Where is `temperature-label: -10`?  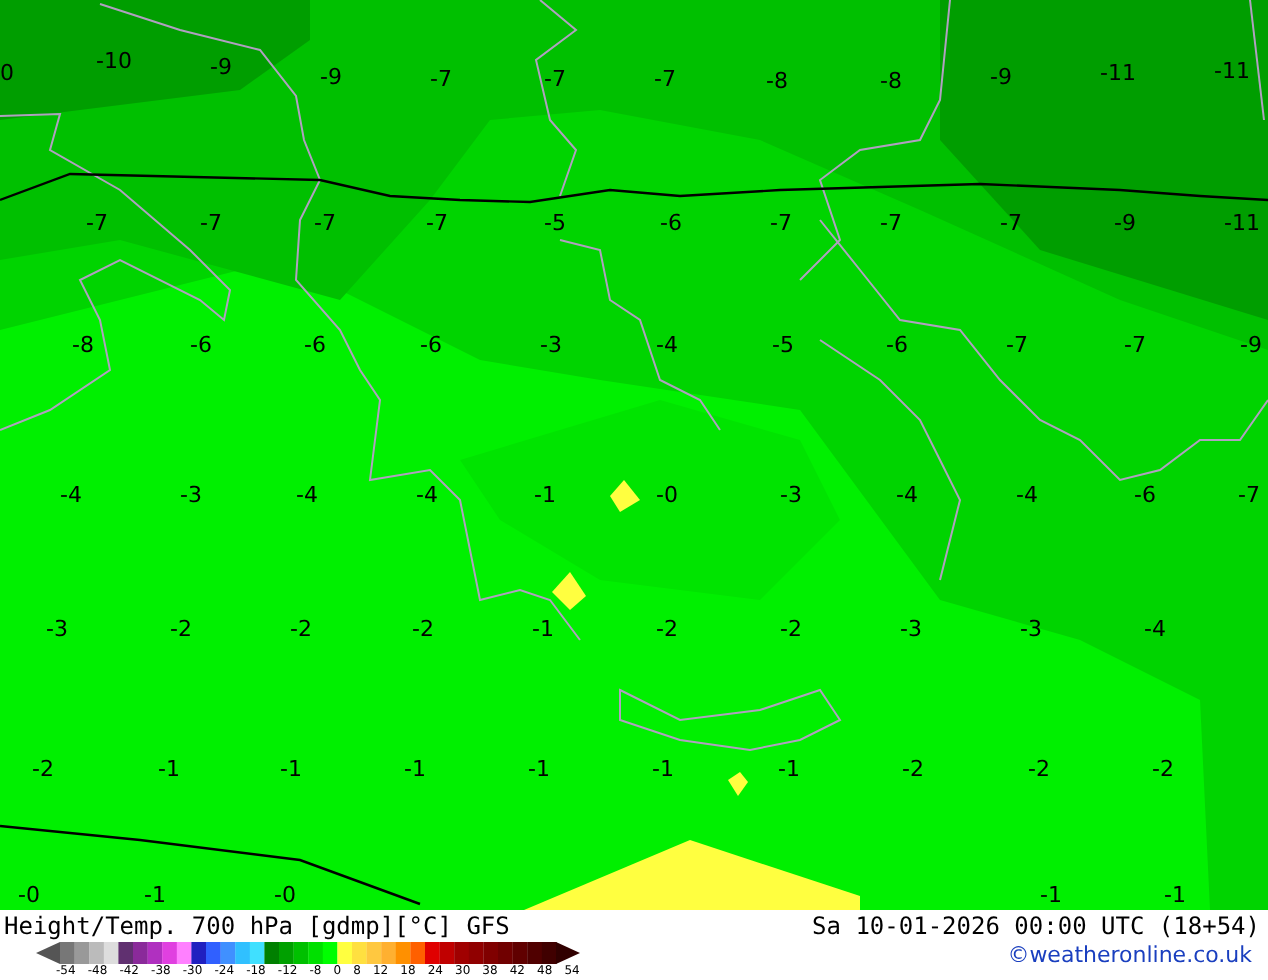 temperature-label: -10 is located at coordinates (114, 61).